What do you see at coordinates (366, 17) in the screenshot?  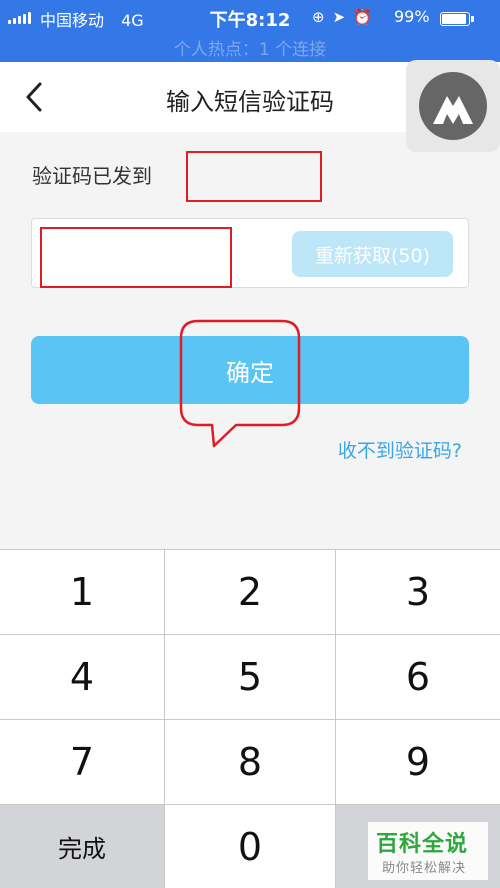 I see `alarm-icon: ⏰` at bounding box center [366, 17].